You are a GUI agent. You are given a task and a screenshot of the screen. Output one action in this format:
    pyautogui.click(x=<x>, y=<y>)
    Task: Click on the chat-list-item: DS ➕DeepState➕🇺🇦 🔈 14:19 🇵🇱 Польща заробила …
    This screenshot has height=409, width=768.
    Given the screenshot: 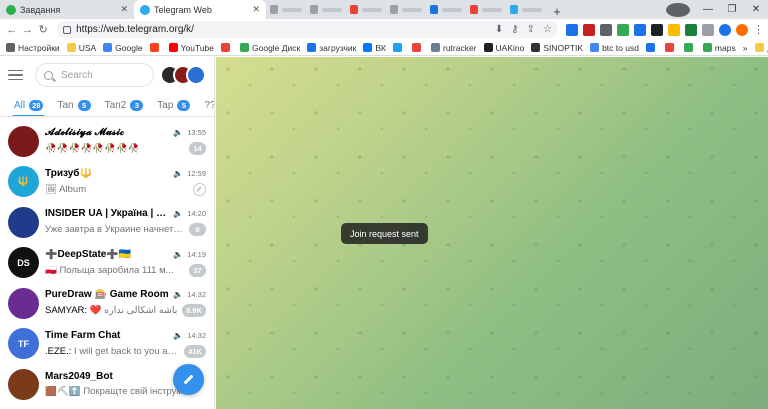 What is the action you would take?
    pyautogui.click(x=107, y=263)
    